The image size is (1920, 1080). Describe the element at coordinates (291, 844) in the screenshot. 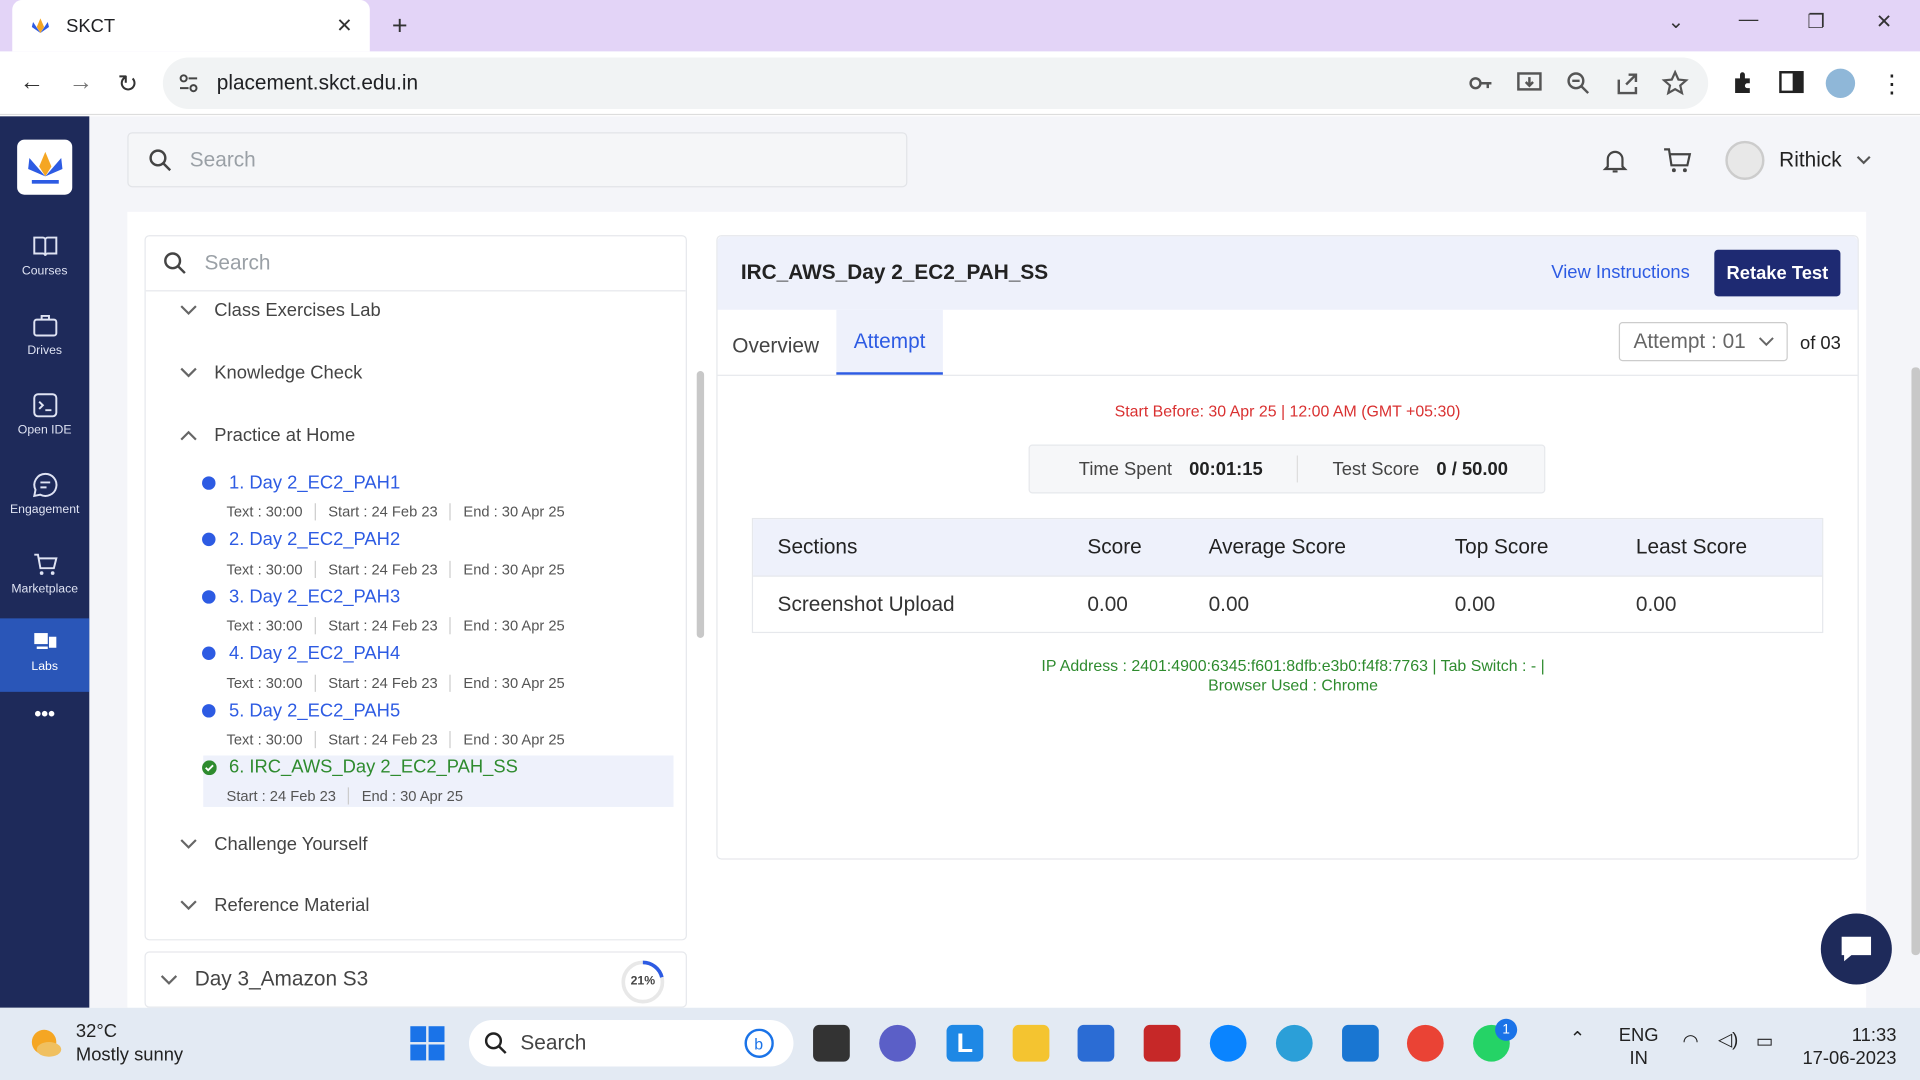

I see `section-label: Challenge Yourself` at that location.